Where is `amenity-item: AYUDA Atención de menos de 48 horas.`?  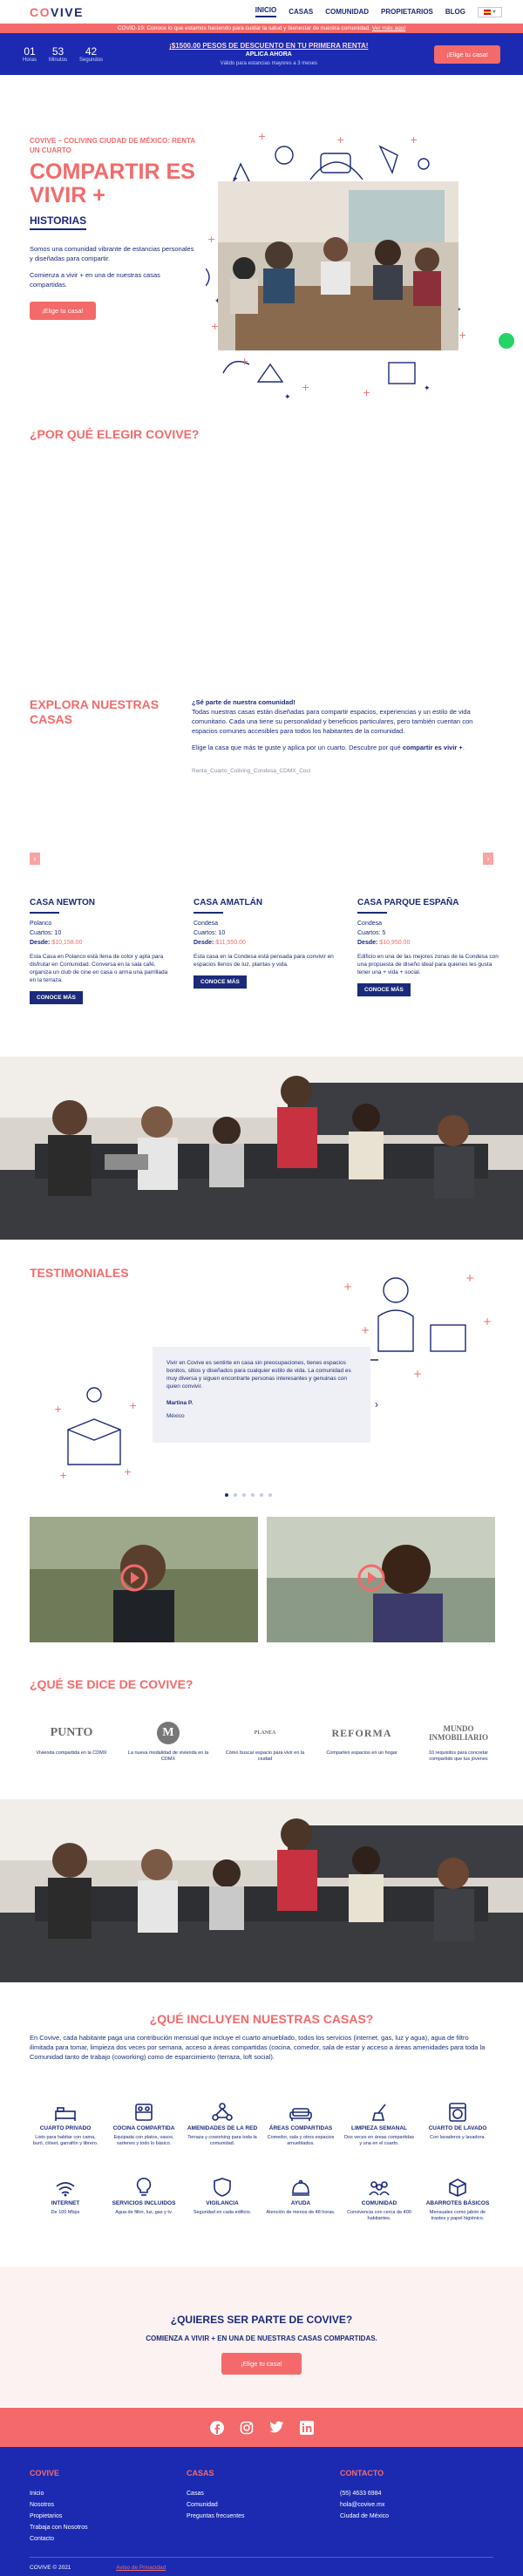 amenity-item: AYUDA Atención de menos de 48 horas. is located at coordinates (300, 2198).